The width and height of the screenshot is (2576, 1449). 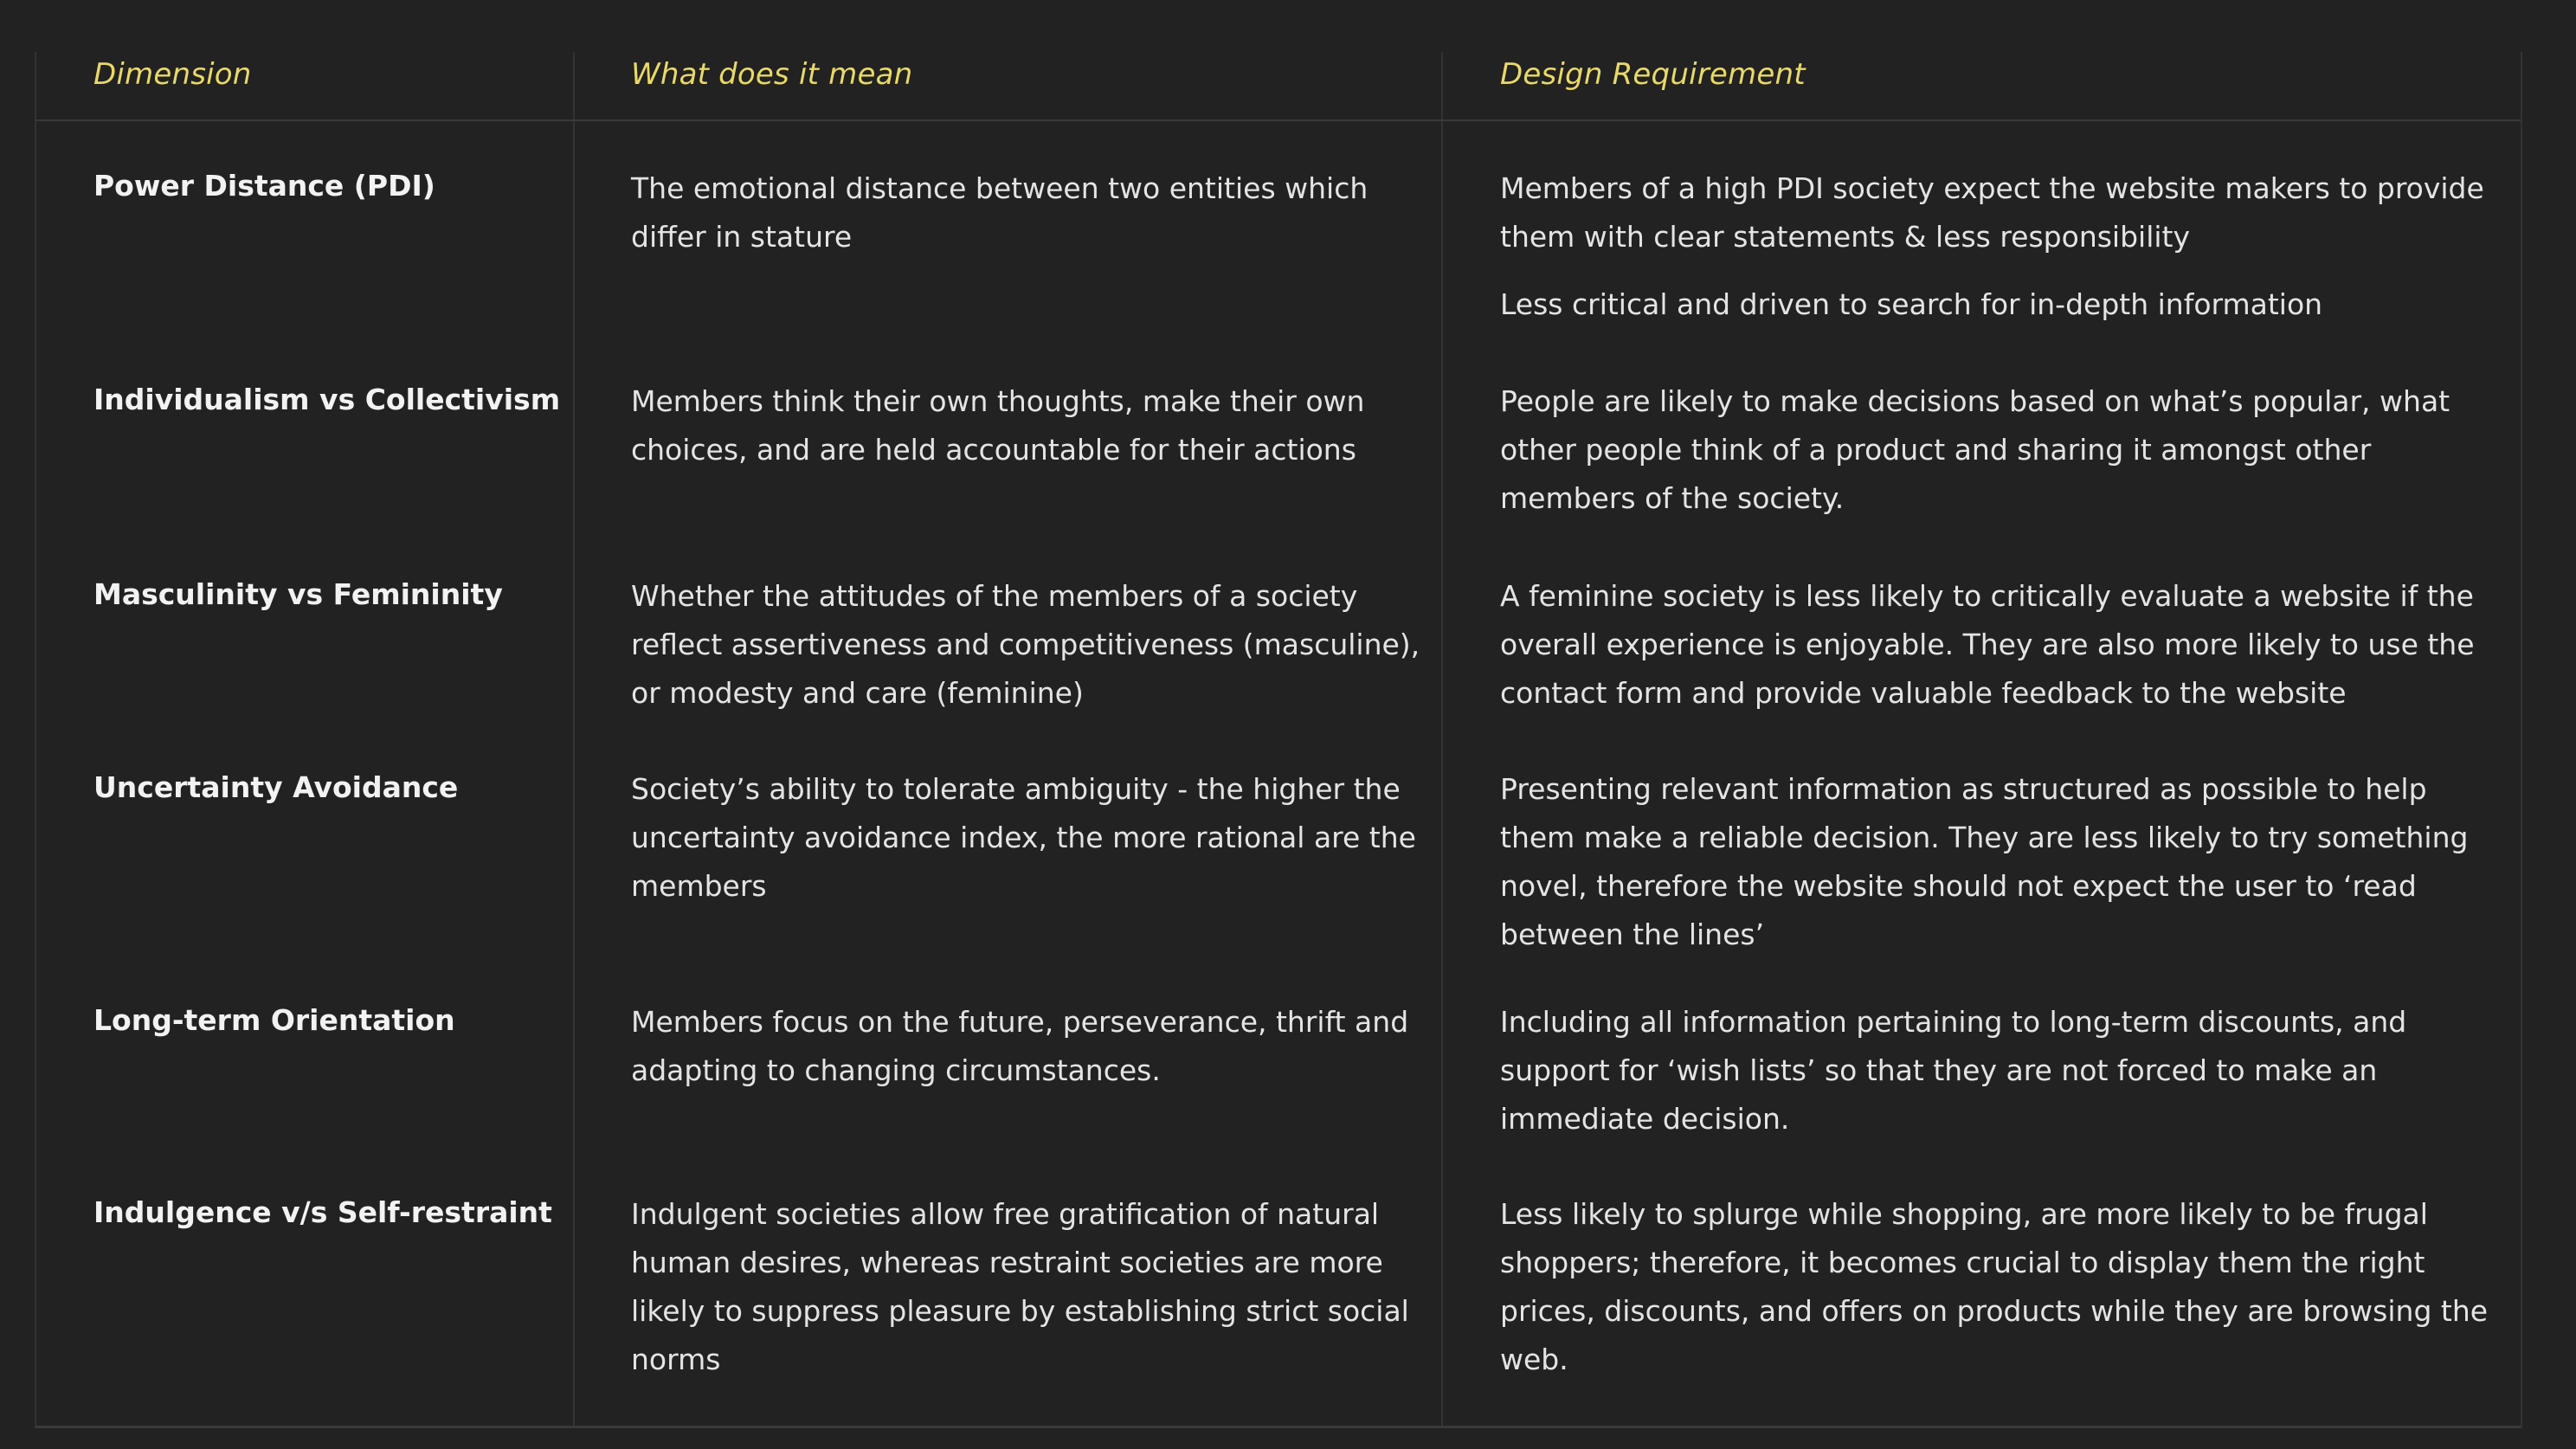 What do you see at coordinates (772, 74) in the screenshot?
I see `header-meaning: What does it mean` at bounding box center [772, 74].